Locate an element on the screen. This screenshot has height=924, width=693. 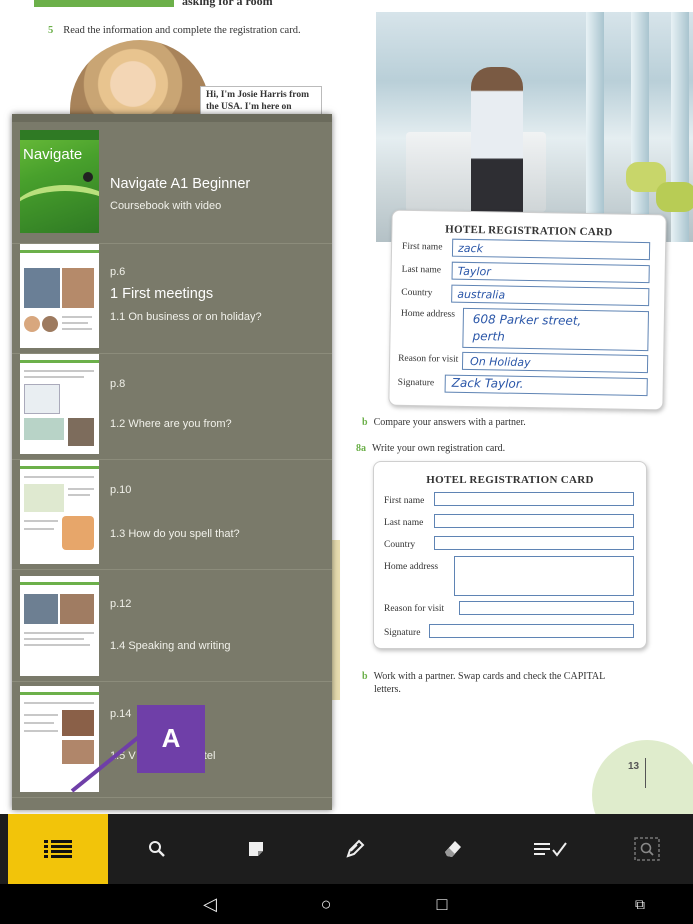
thumb-box is located at coordinates (44, 498).